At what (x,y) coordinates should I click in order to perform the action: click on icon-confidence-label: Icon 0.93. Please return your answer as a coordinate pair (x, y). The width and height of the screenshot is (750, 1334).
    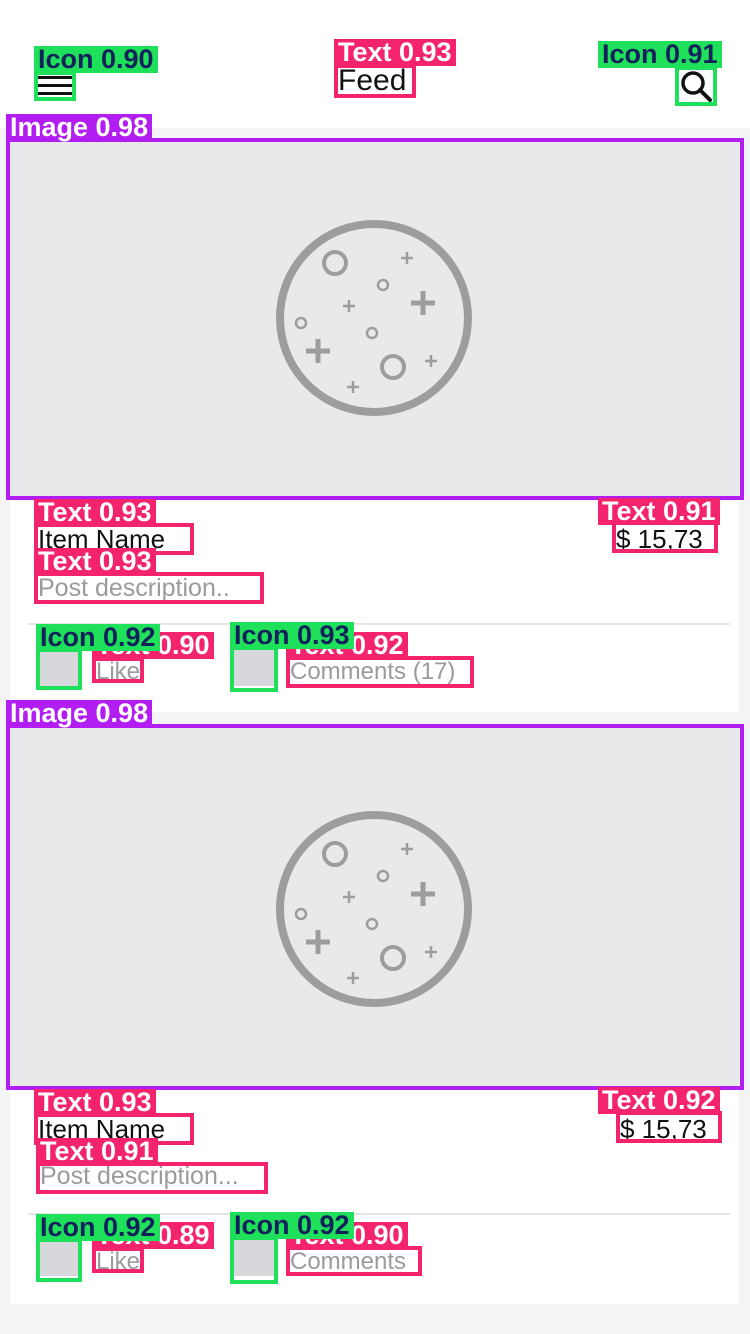
    Looking at the image, I should click on (292, 635).